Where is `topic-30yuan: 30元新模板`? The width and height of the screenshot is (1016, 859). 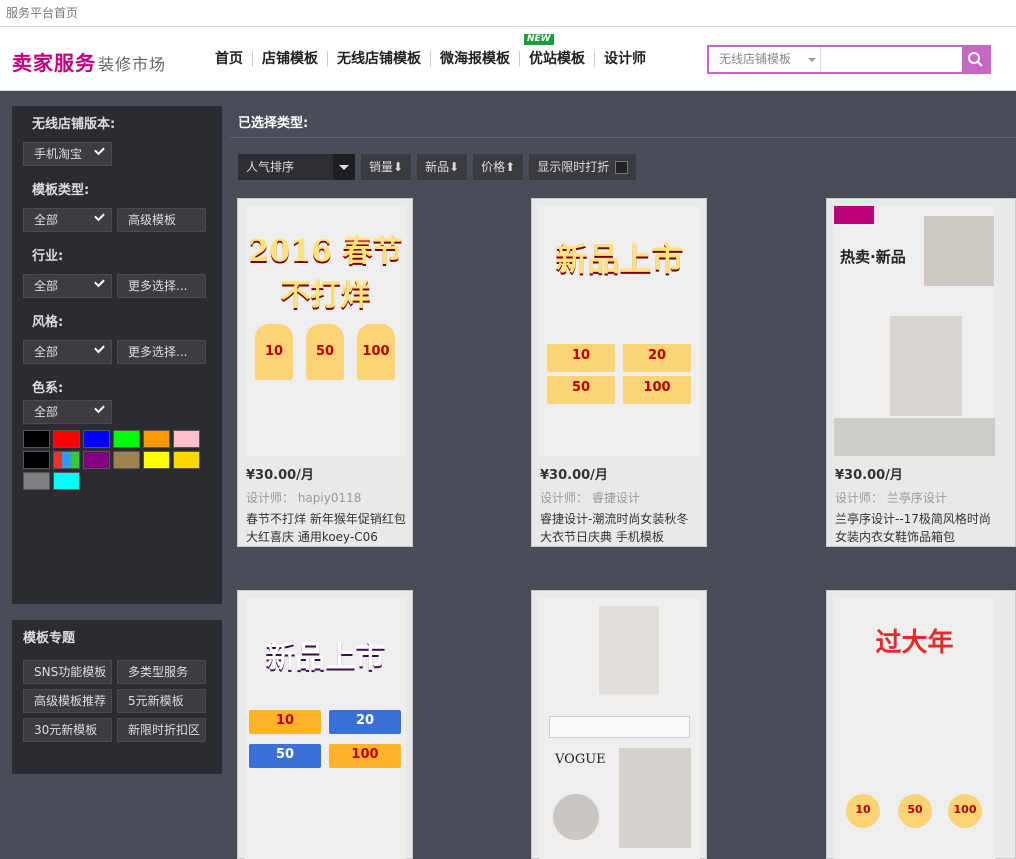
topic-30yuan: 30元新模板 is located at coordinates (67, 730).